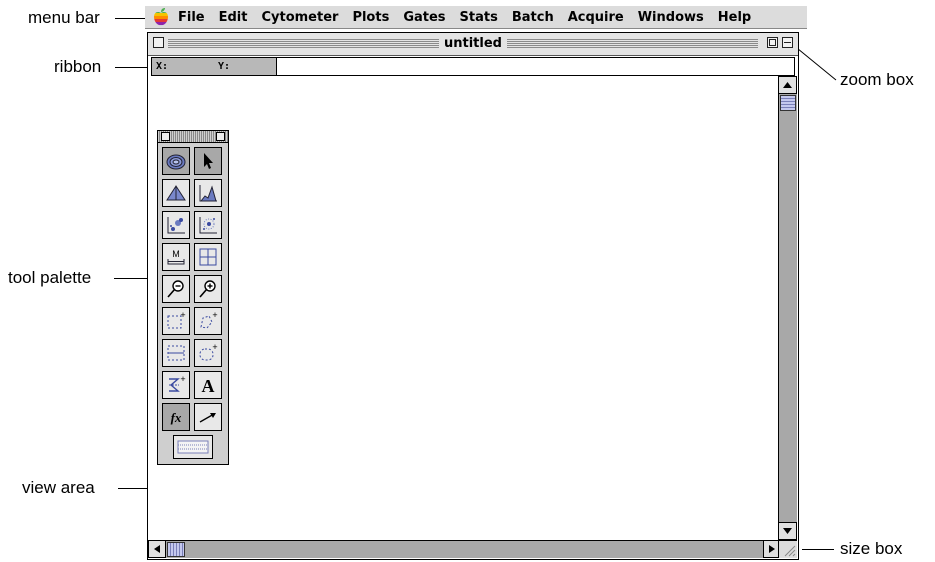 The width and height of the screenshot is (935, 562). I want to click on horizontal-scroll-thumb, so click(176, 549).